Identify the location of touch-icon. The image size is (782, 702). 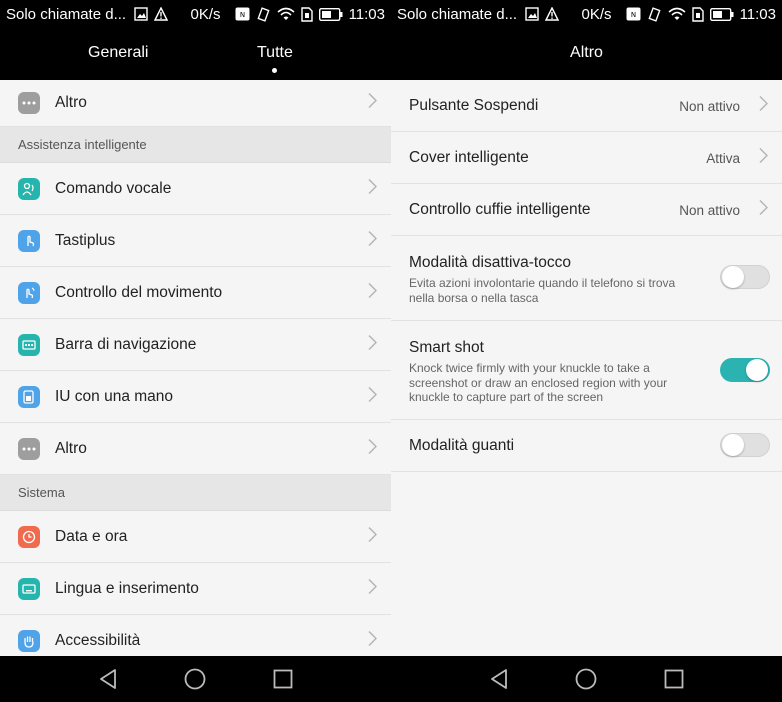
(29, 240).